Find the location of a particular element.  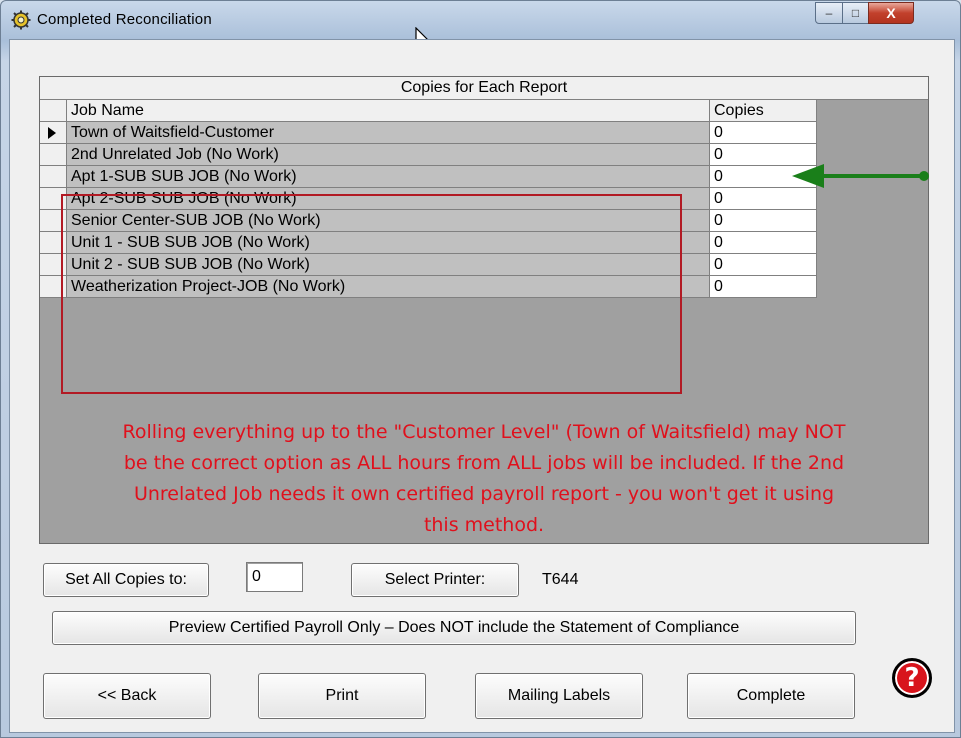

help-icon: ? is located at coordinates (912, 678).